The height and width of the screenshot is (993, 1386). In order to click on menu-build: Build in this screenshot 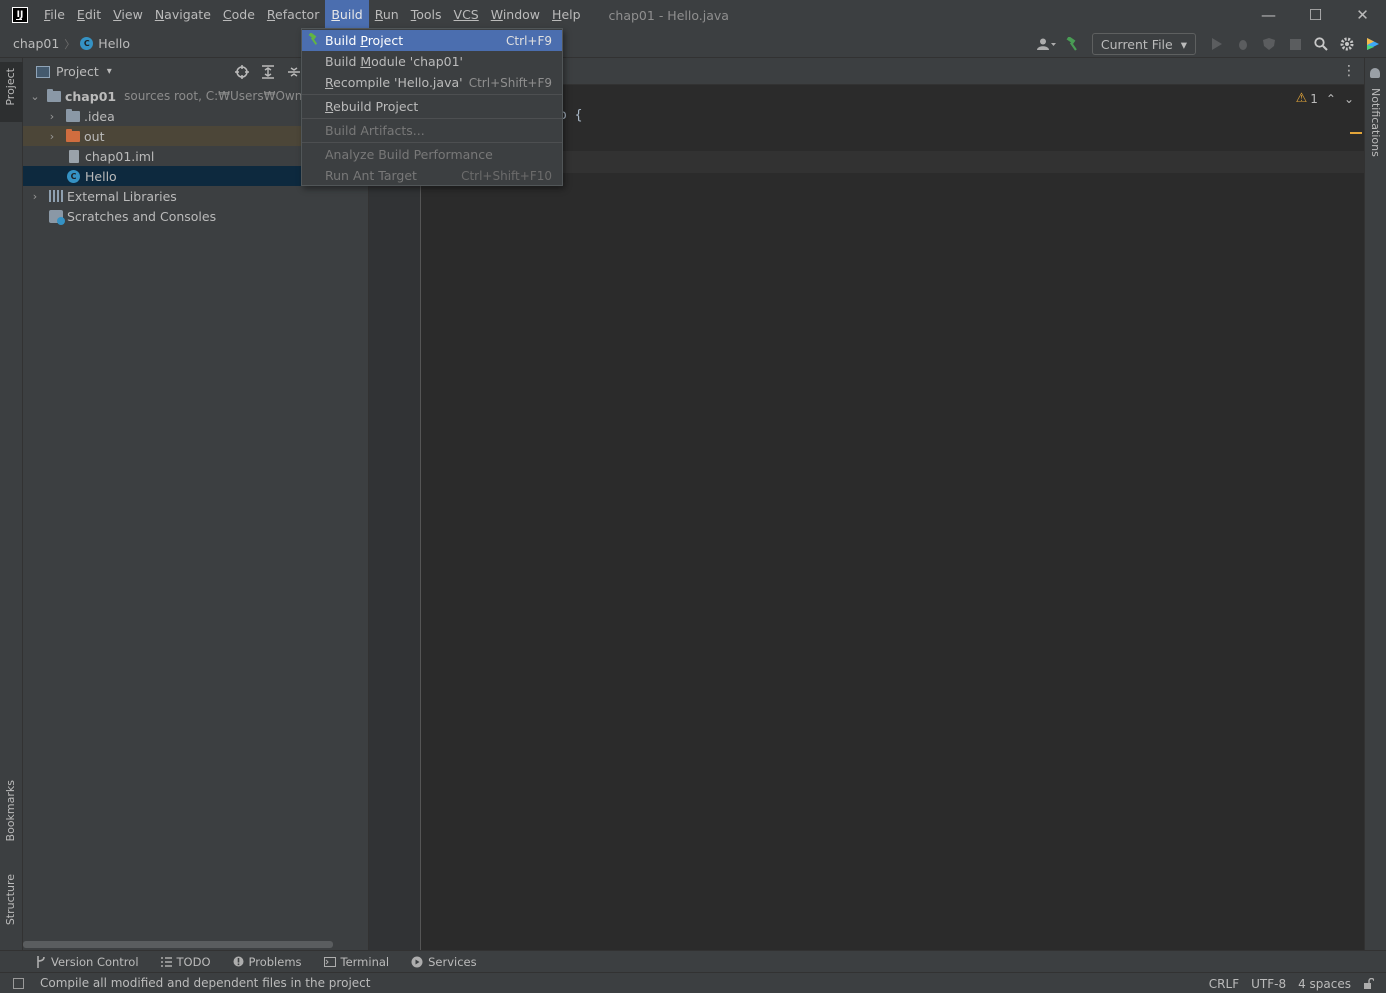, I will do `click(347, 15)`.